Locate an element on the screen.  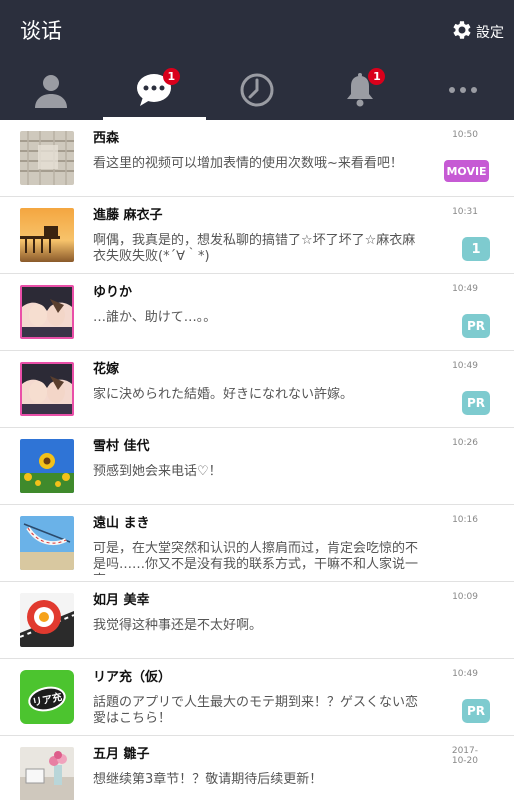
chat-name: 花嫁 is located at coordinates (106, 369).